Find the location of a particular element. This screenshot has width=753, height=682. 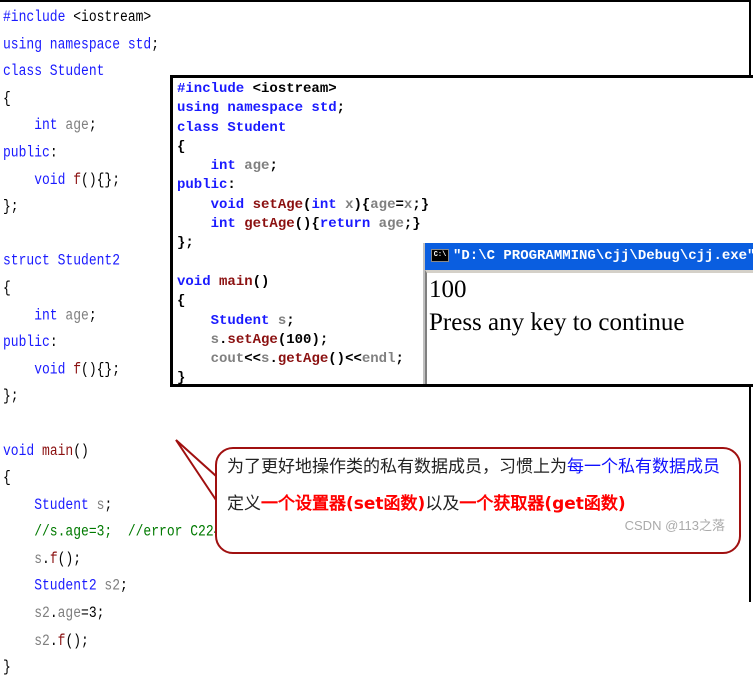

code-line: int getAge(){return age;} is located at coordinates (303, 224).